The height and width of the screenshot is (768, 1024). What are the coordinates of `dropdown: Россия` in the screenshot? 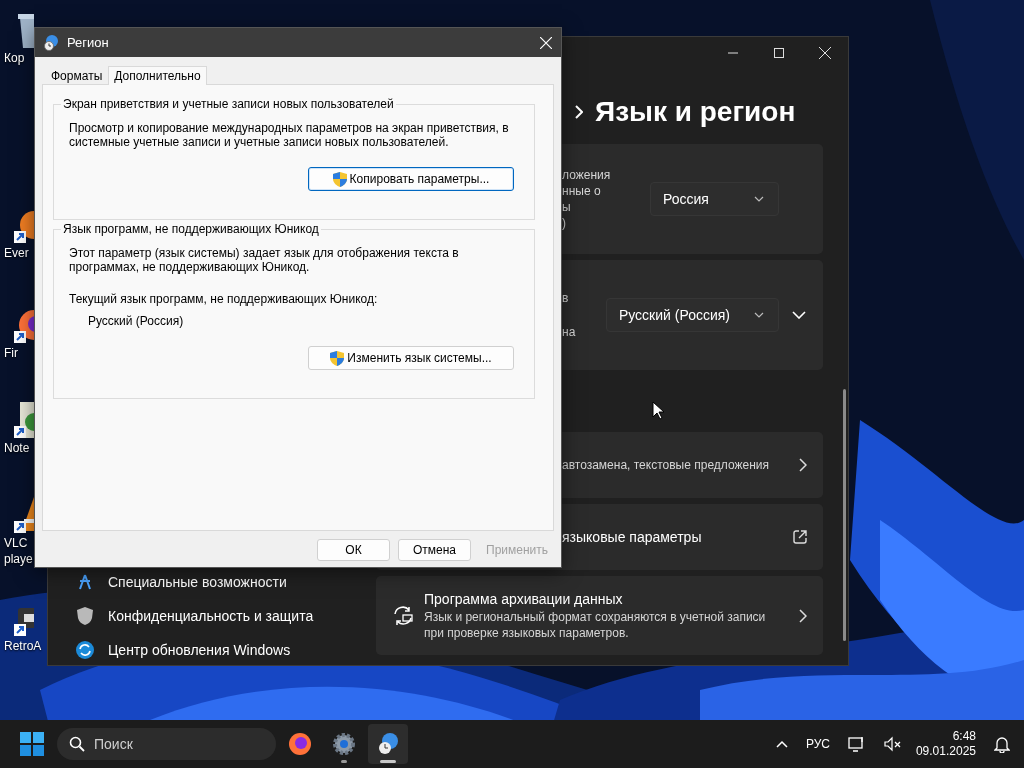 It's located at (714, 199).